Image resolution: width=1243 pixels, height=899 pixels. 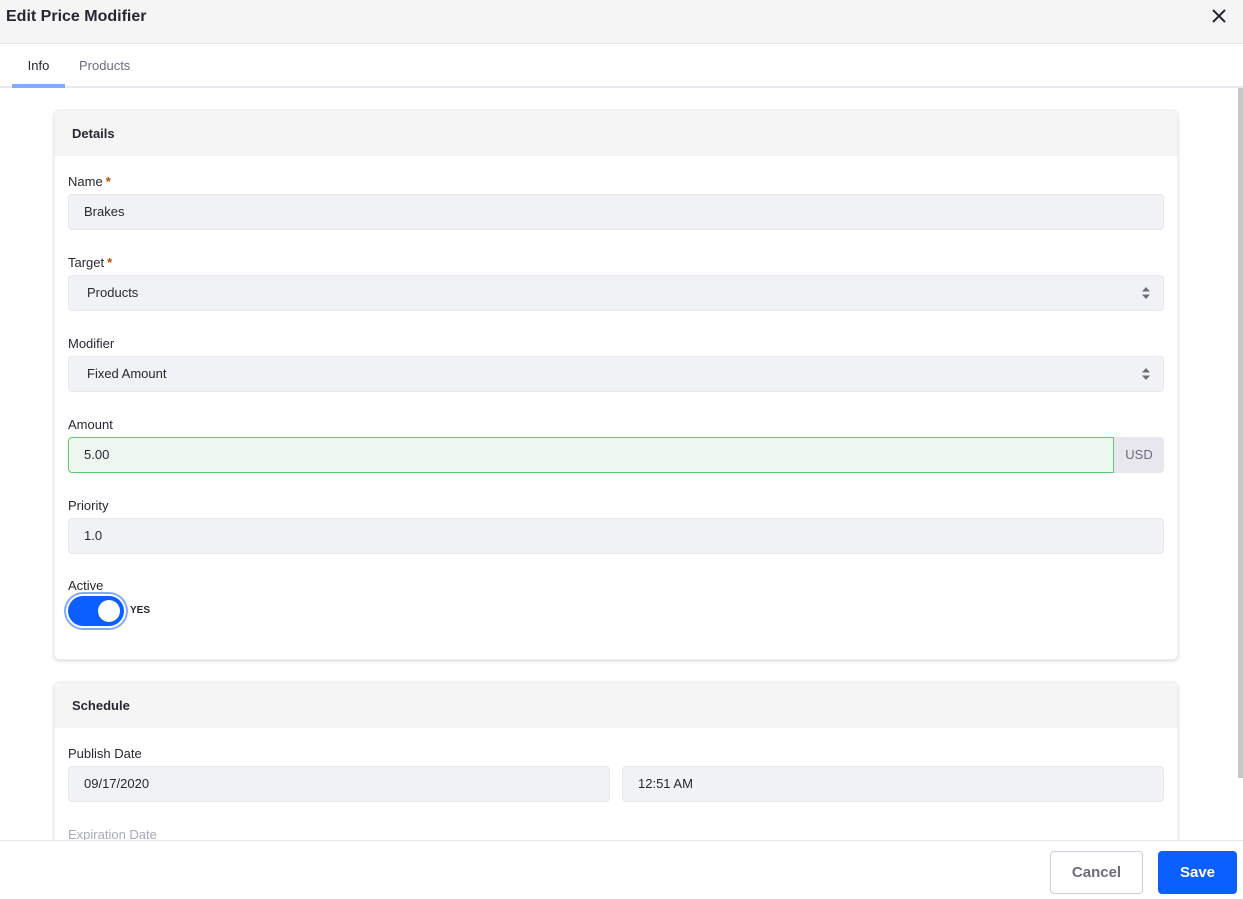 What do you see at coordinates (104, 65) in the screenshot?
I see `tab-products: Products` at bounding box center [104, 65].